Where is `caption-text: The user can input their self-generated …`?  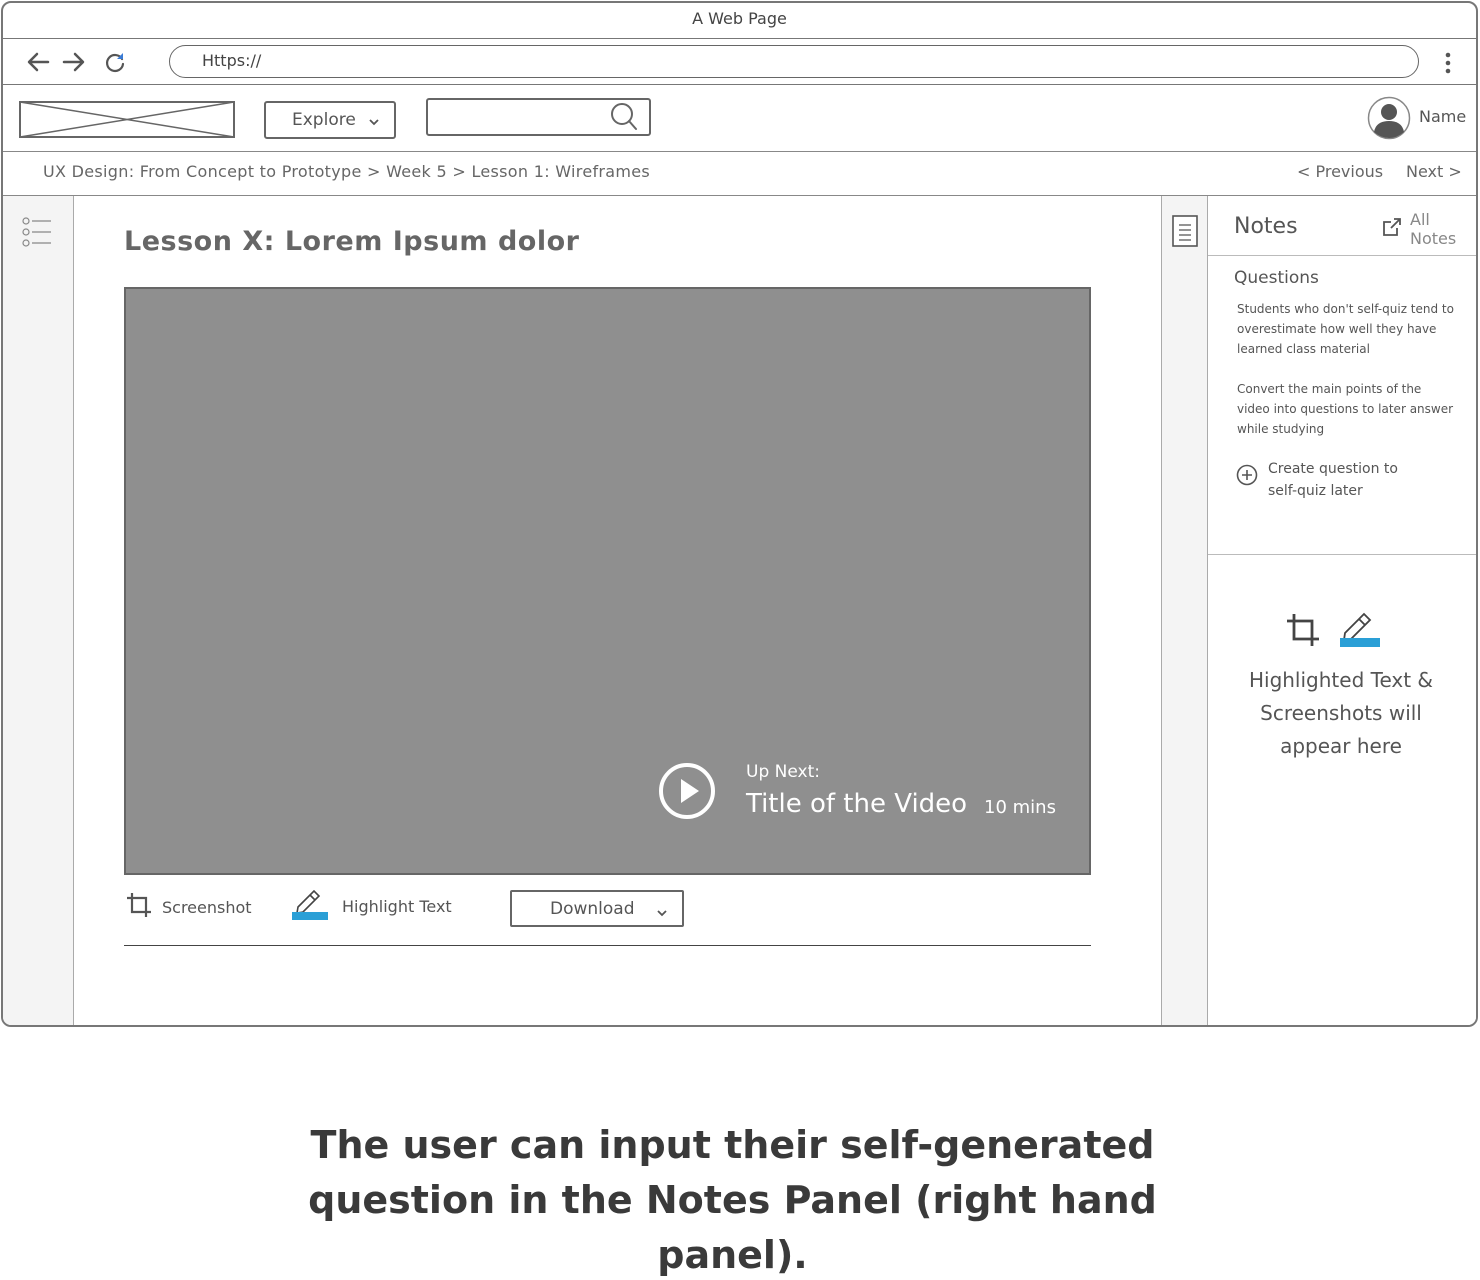 caption-text: The user can input their self-generated … is located at coordinates (732, 1200).